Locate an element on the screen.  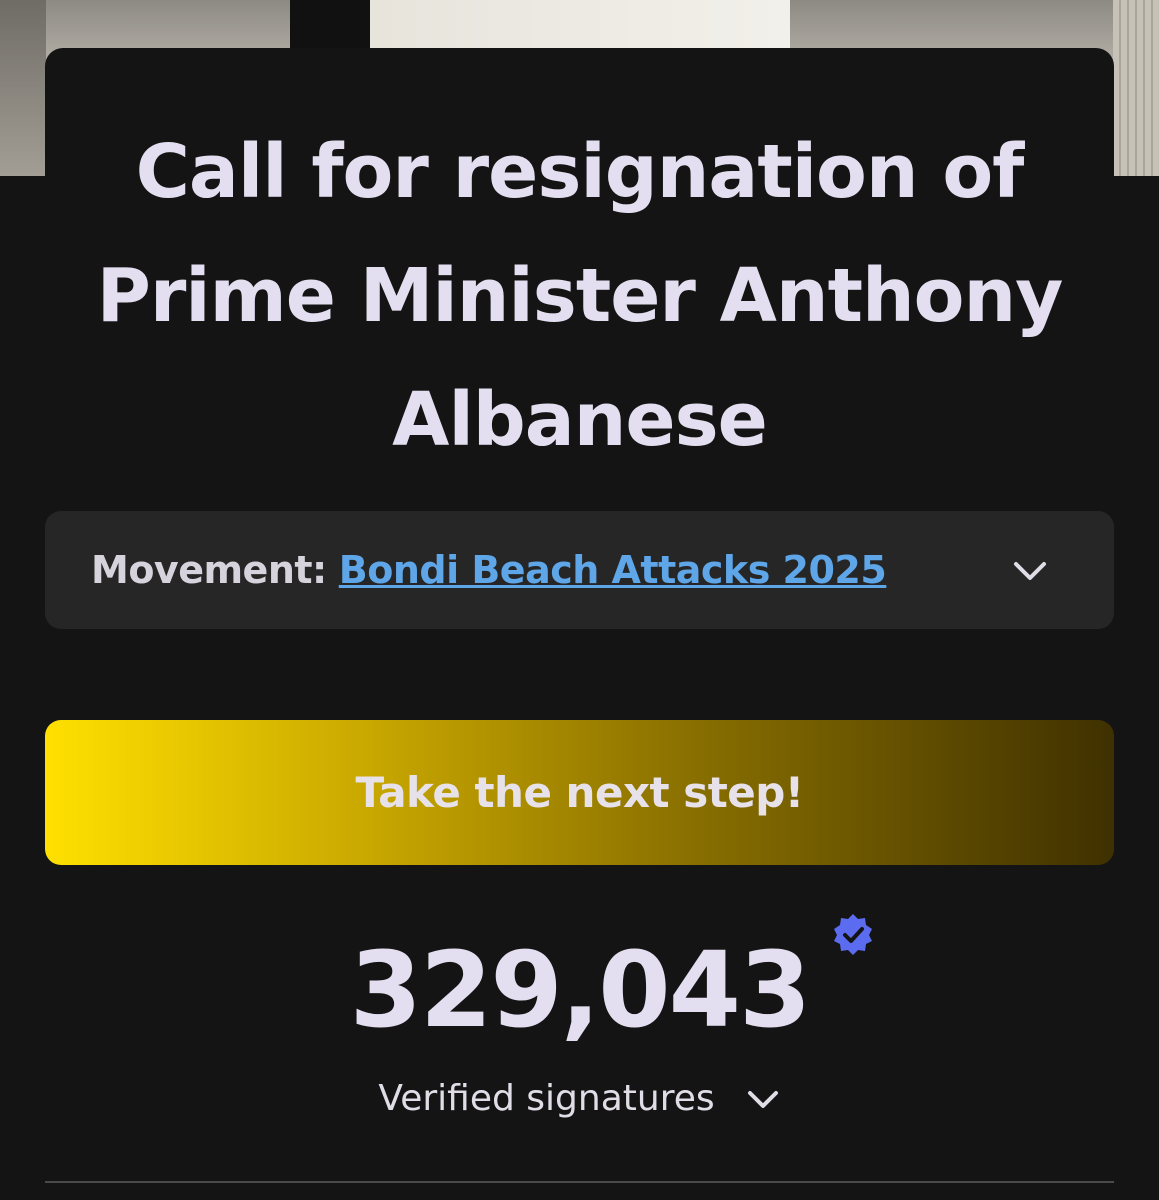
verified-signatures-toggle: Verified signatures is located at coordinates (579, 1098).